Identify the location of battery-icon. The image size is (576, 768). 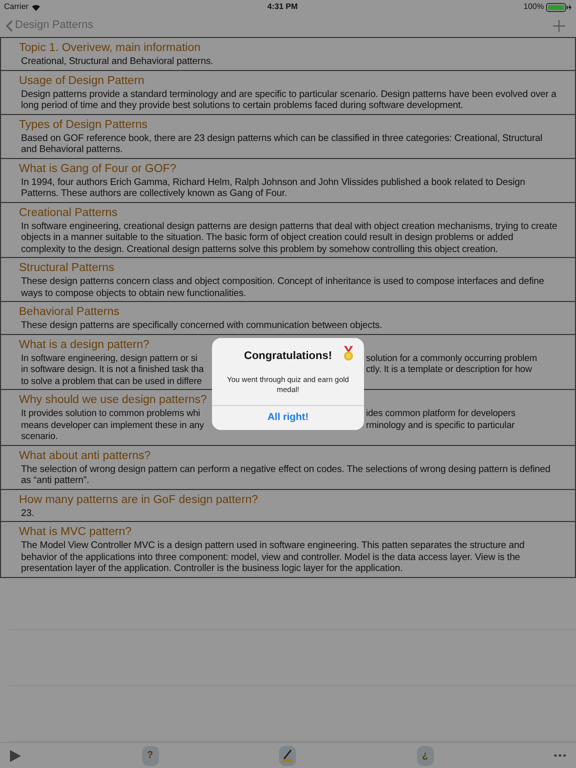
(559, 7).